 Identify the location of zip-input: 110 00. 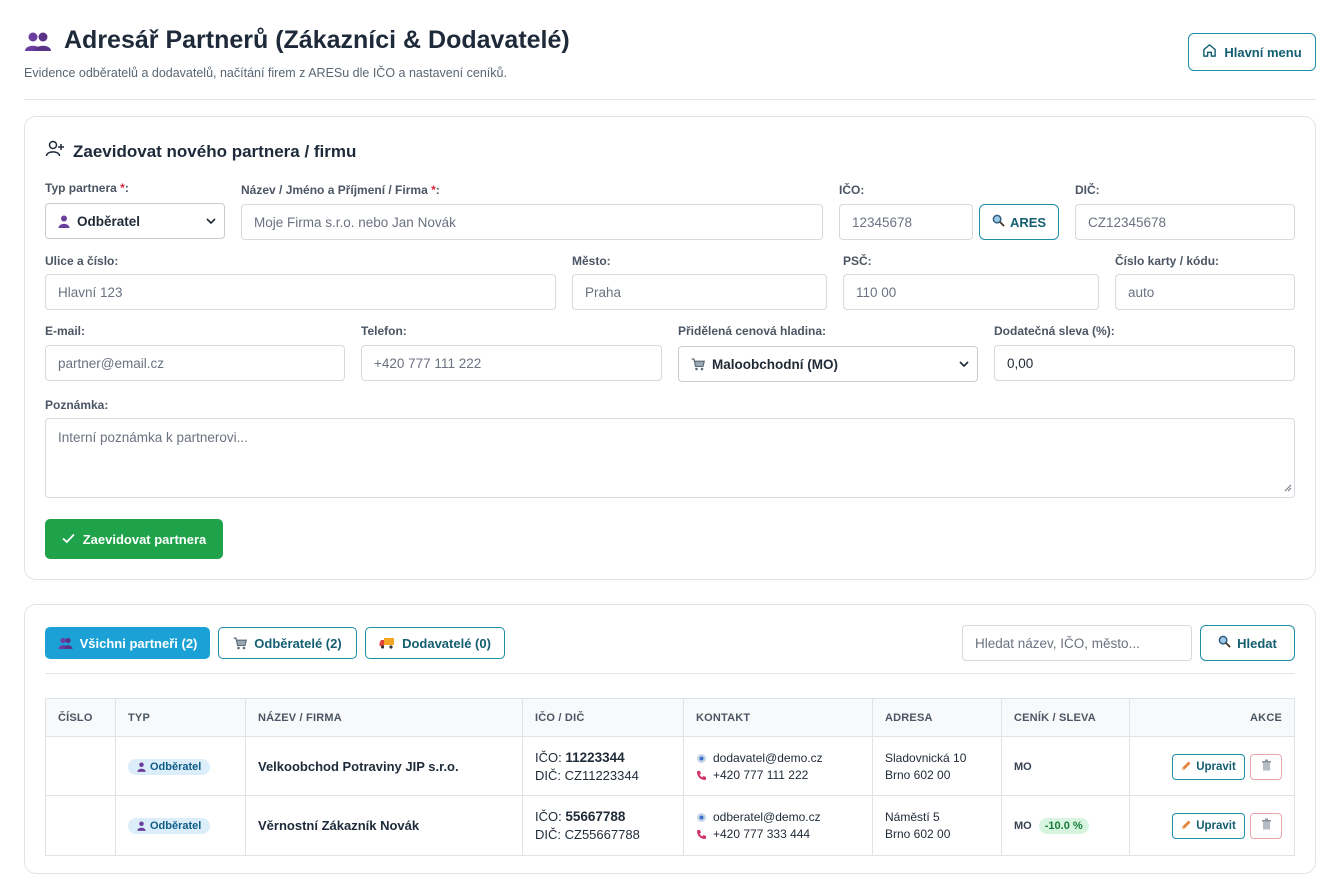
(971, 292).